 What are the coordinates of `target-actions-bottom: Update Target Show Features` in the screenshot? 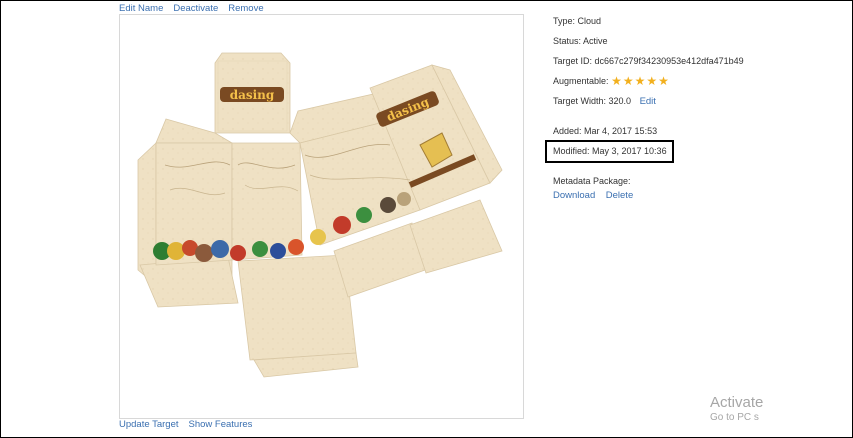 It's located at (185, 424).